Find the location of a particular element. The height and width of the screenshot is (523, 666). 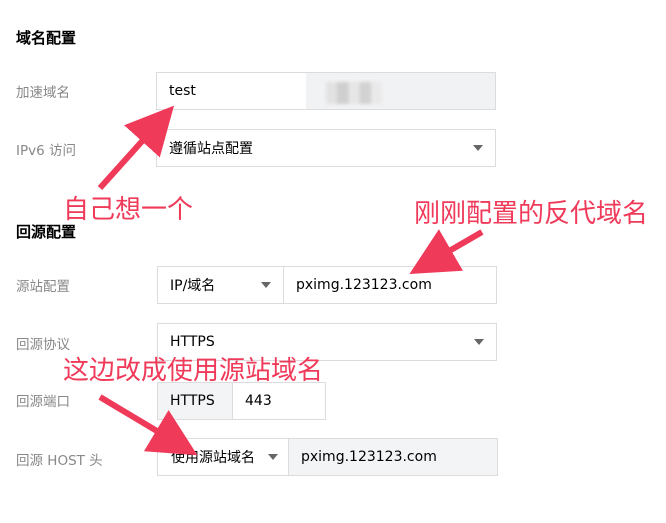

arrow-to-host-type is located at coordinates (148, 425).